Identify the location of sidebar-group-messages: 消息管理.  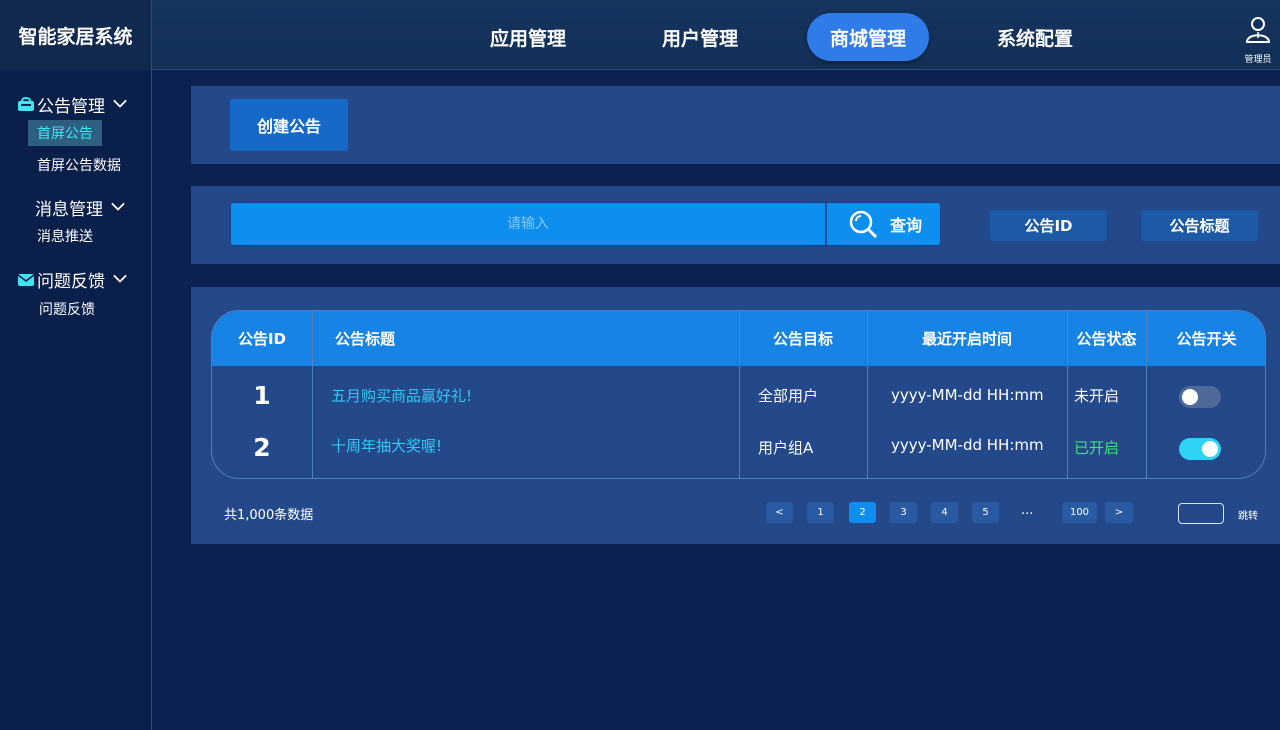
(76, 207).